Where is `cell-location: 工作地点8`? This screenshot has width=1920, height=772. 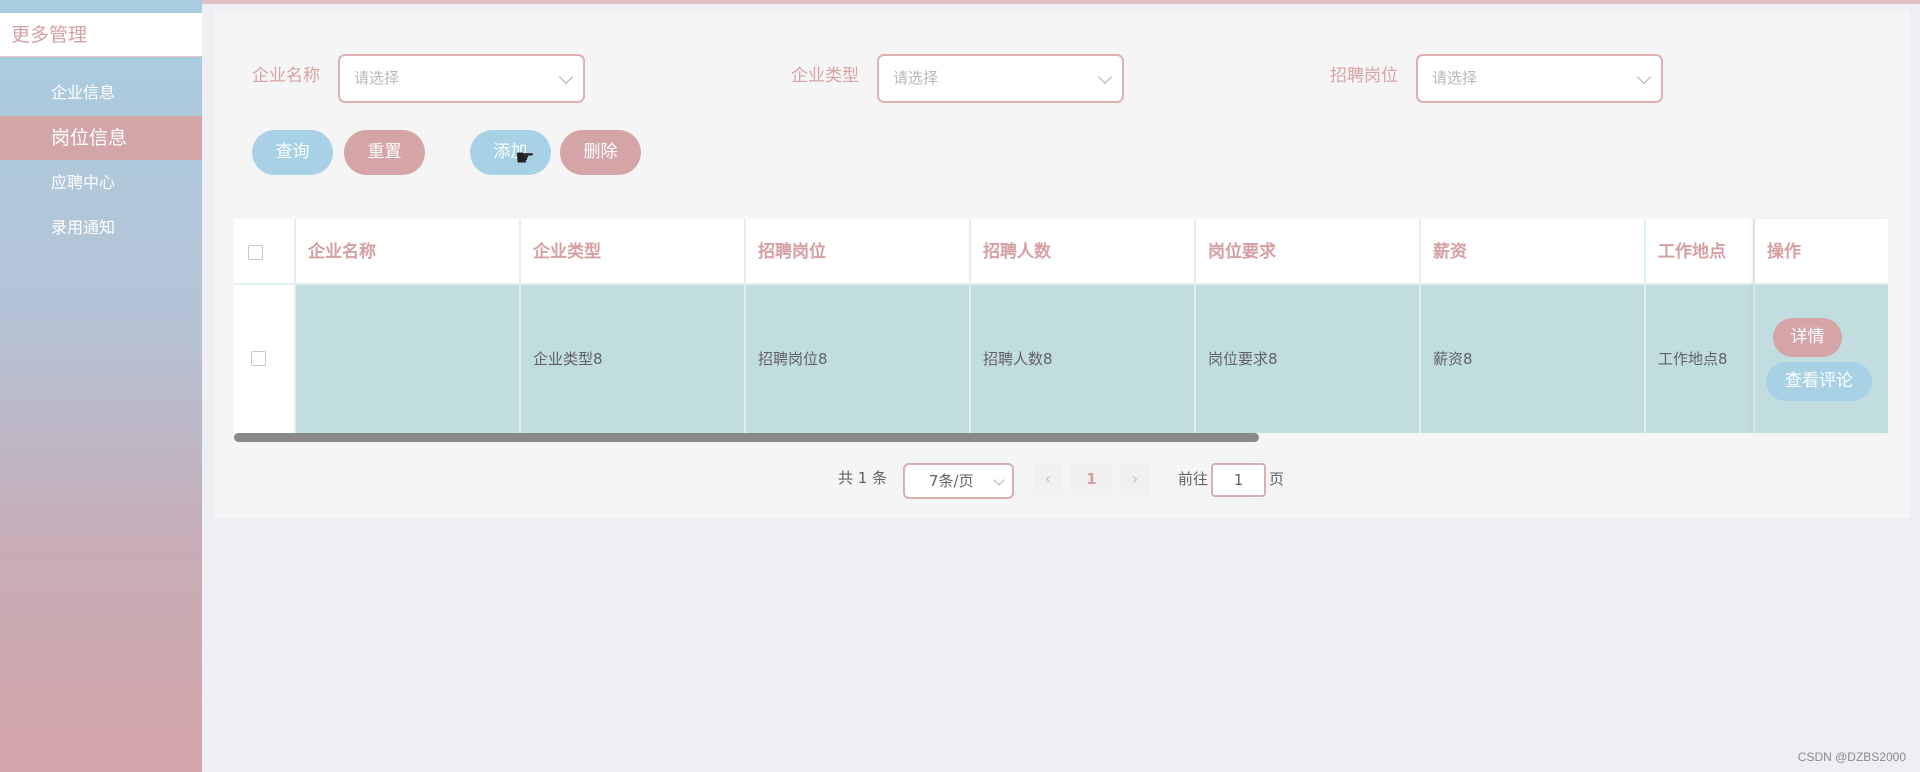 cell-location: 工作地点8 is located at coordinates (1700, 359).